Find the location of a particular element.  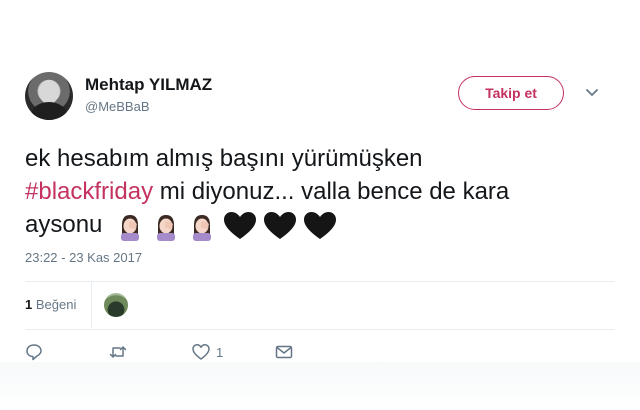

reply-button is located at coordinates (37, 352).